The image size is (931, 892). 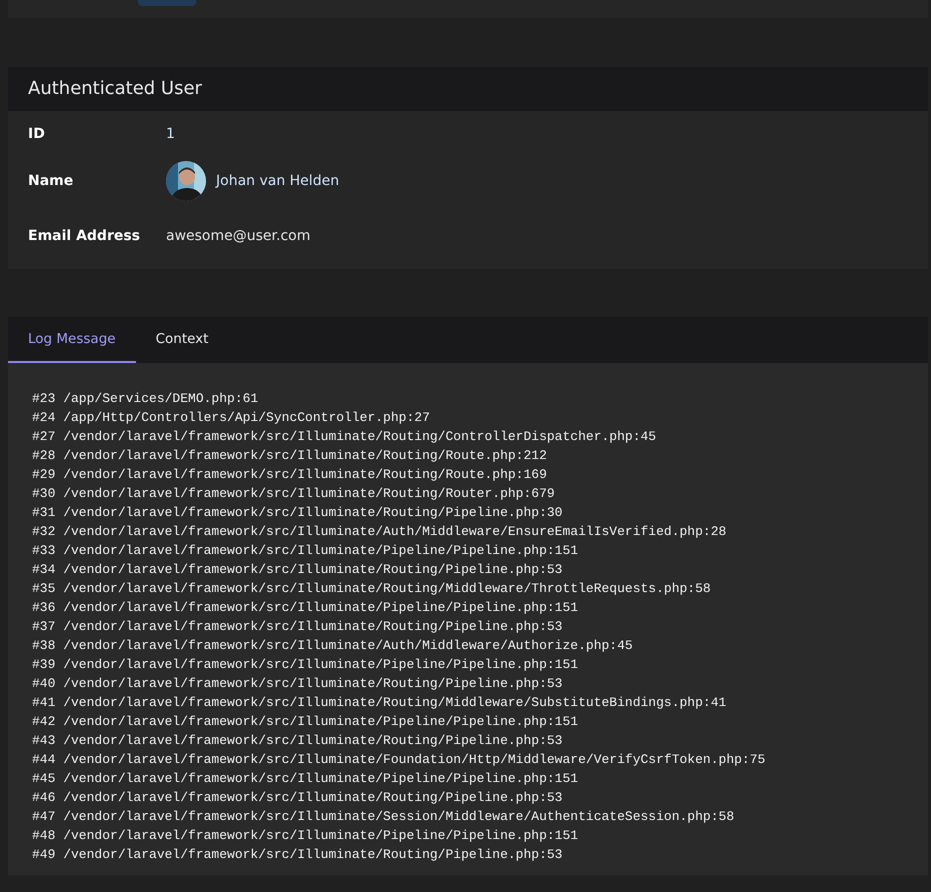 What do you see at coordinates (399, 760) in the screenshot?
I see `log-line: #44 /vendor/laravel/framework/src/Illuminate/Foundation/Http/Middleware/VerifyCsrfToken.php:75` at bounding box center [399, 760].